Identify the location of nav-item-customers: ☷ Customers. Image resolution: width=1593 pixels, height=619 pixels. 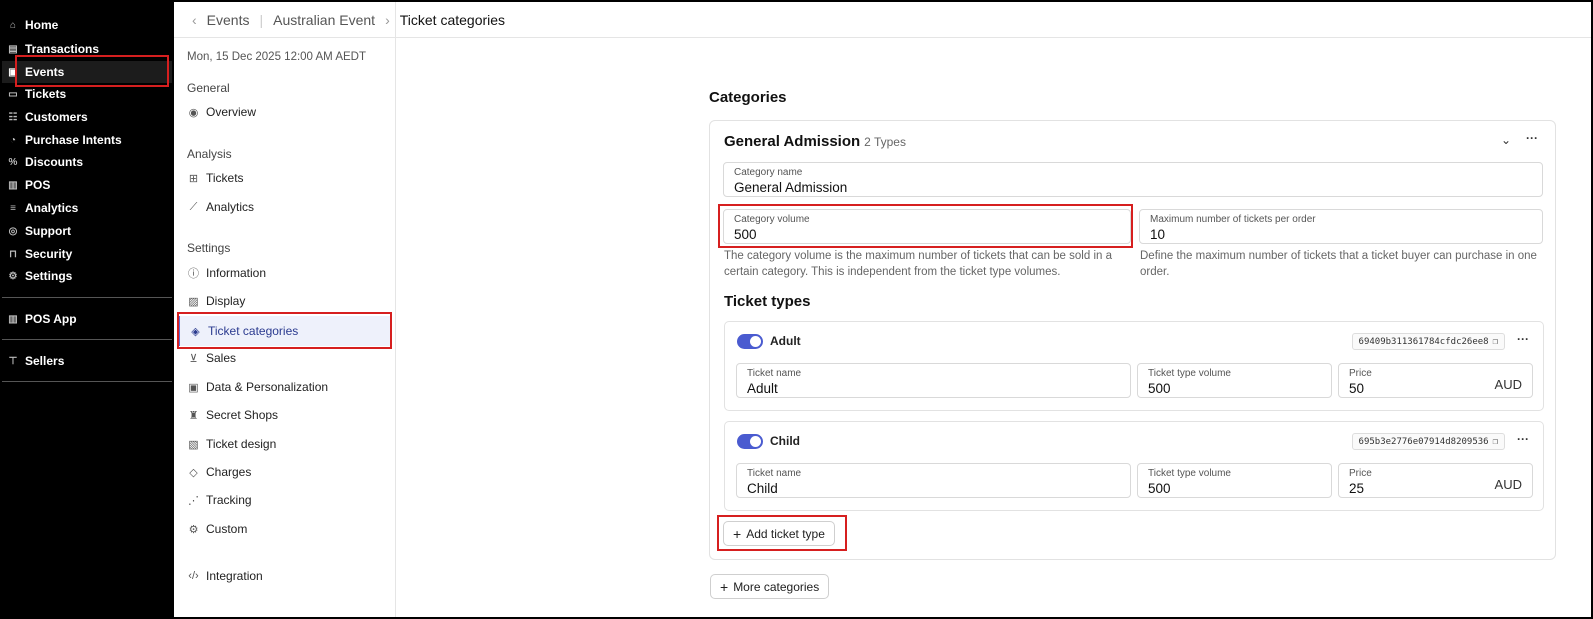
(87, 117).